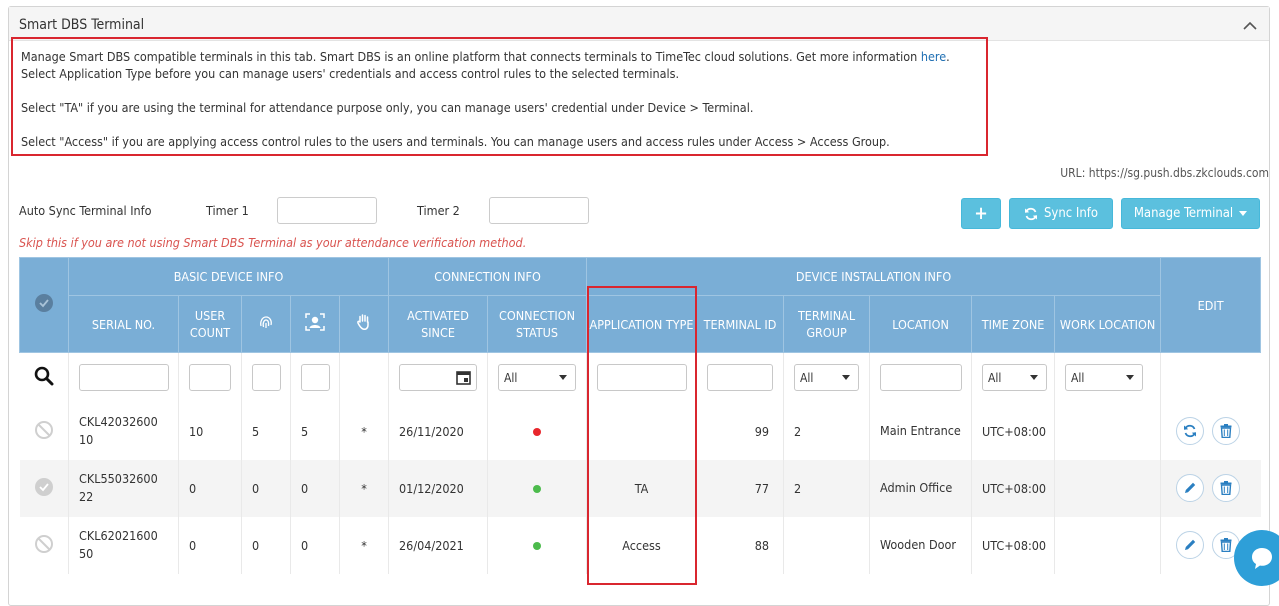 This screenshot has height=606, width=1279. I want to click on cell-serial: CKL6202160050, so click(123, 545).